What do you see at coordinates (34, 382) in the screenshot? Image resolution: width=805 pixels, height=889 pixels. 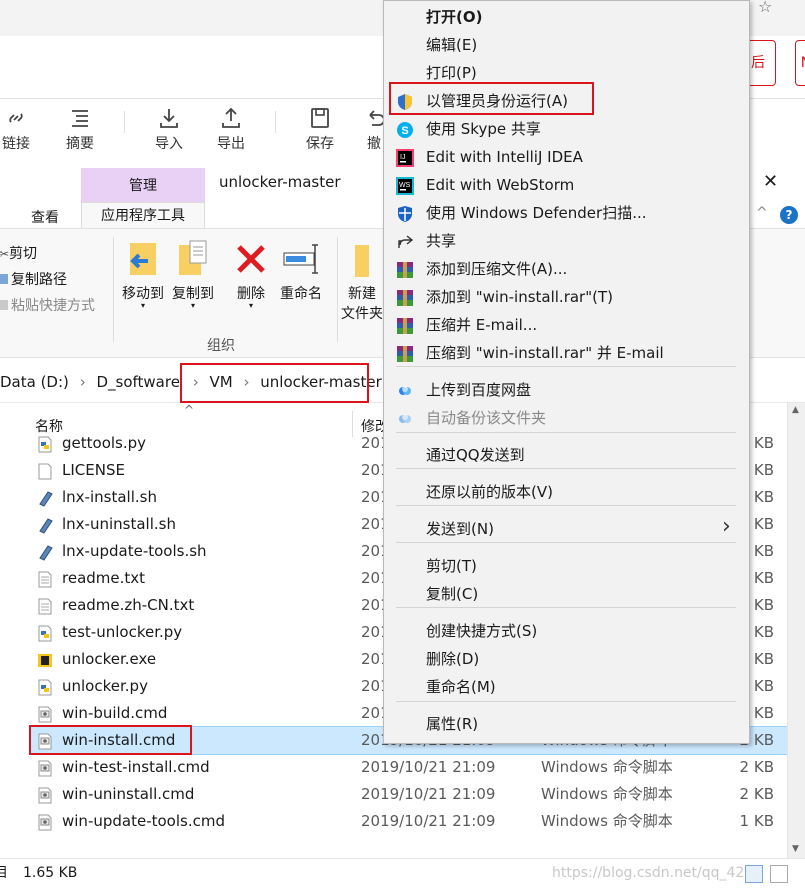 I see `breadcrumb-drive: Data (D:)` at bounding box center [34, 382].